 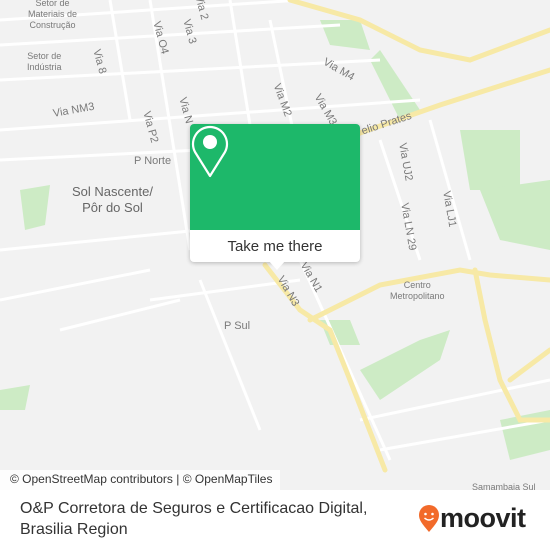 I want to click on map-label: P Sul, so click(x=237, y=326).